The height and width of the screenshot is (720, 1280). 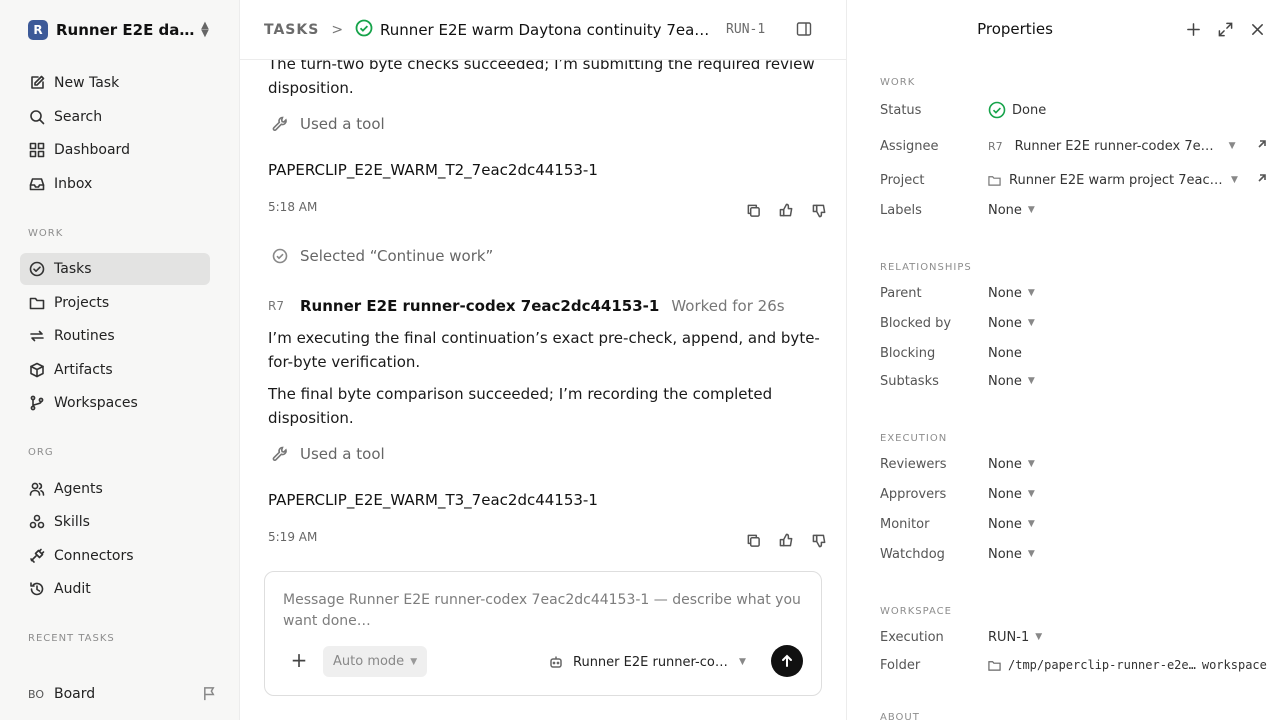 I want to click on nav-tasks: Tasks, so click(x=115, y=269).